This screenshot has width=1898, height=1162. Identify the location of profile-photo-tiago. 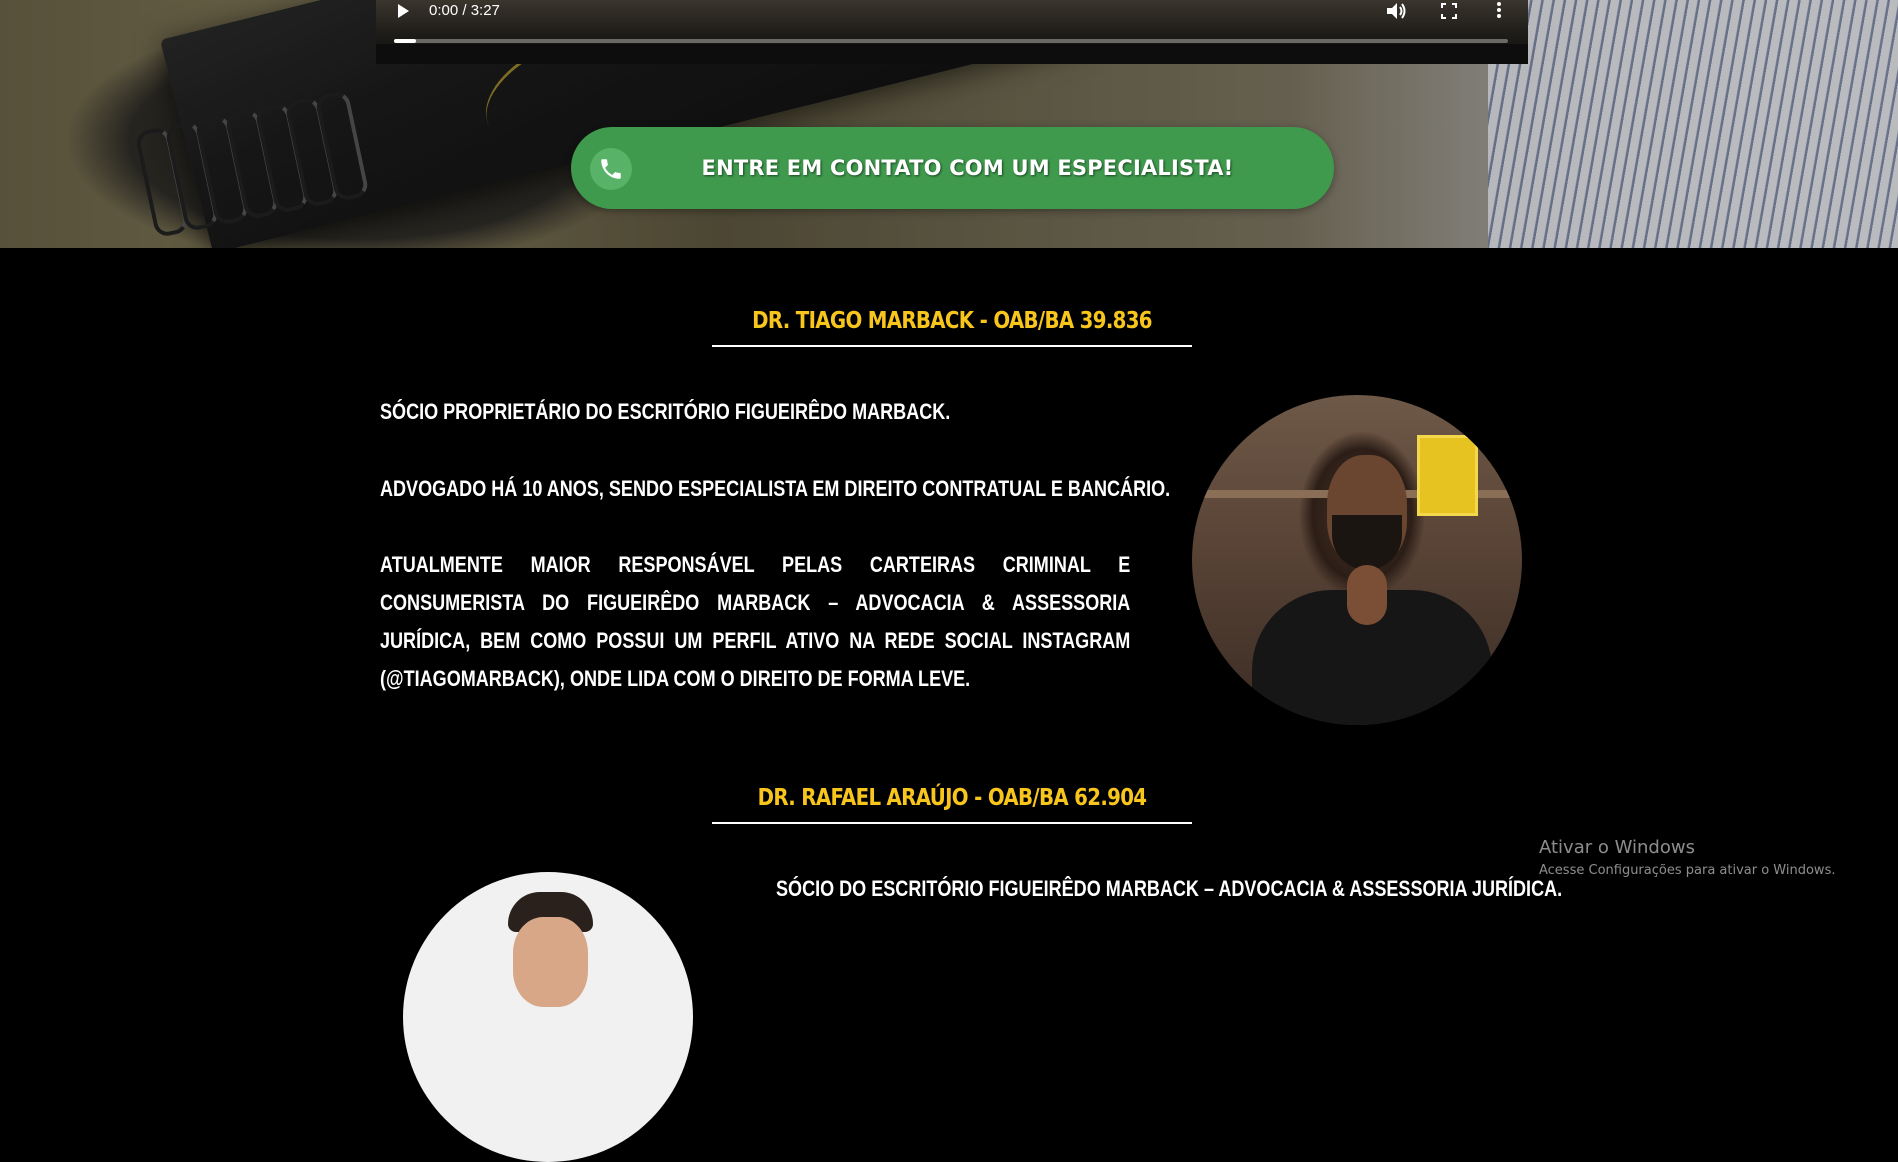
(1357, 560).